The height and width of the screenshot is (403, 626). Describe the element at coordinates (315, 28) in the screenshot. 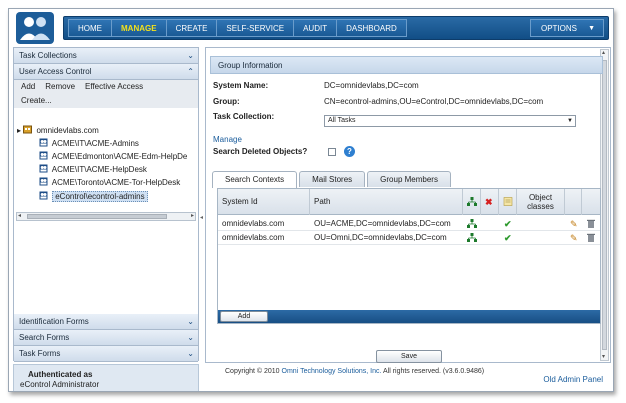

I see `nav-audit: AUDIT` at that location.